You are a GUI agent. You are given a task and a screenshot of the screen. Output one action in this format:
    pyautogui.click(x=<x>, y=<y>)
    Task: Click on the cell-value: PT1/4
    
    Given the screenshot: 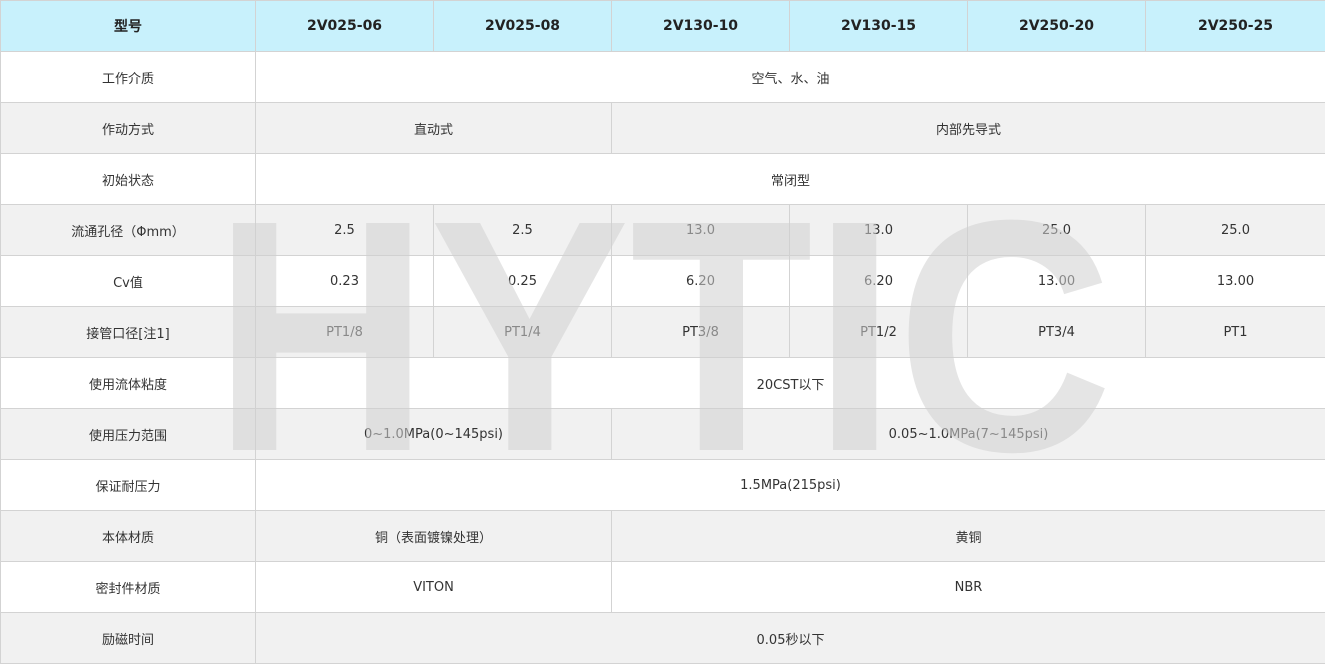 What is the action you would take?
    pyautogui.click(x=522, y=332)
    